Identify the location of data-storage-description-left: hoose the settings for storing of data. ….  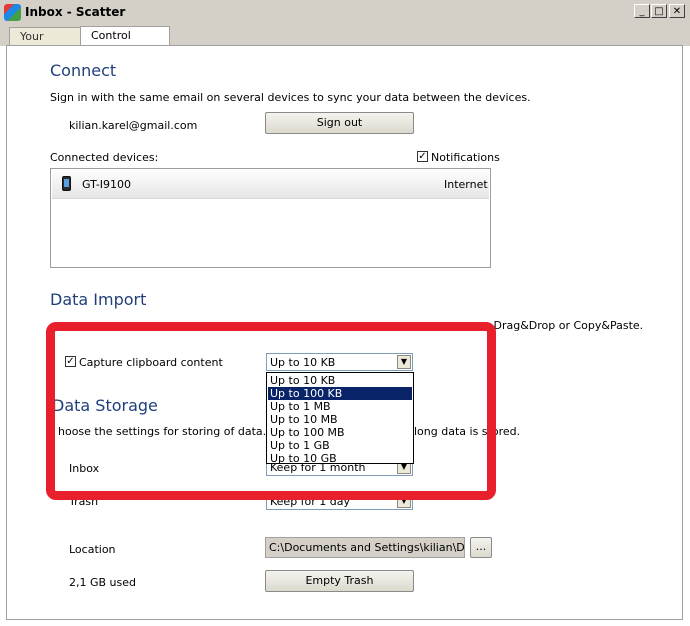
(178, 431).